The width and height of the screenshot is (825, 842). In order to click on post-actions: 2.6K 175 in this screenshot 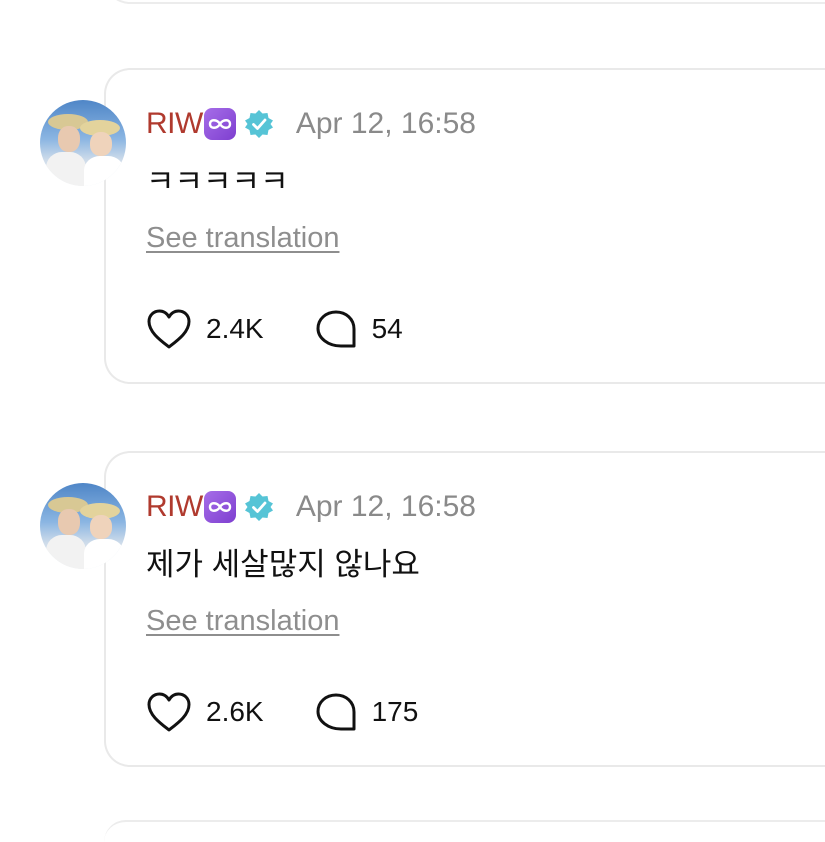, I will do `click(282, 712)`.